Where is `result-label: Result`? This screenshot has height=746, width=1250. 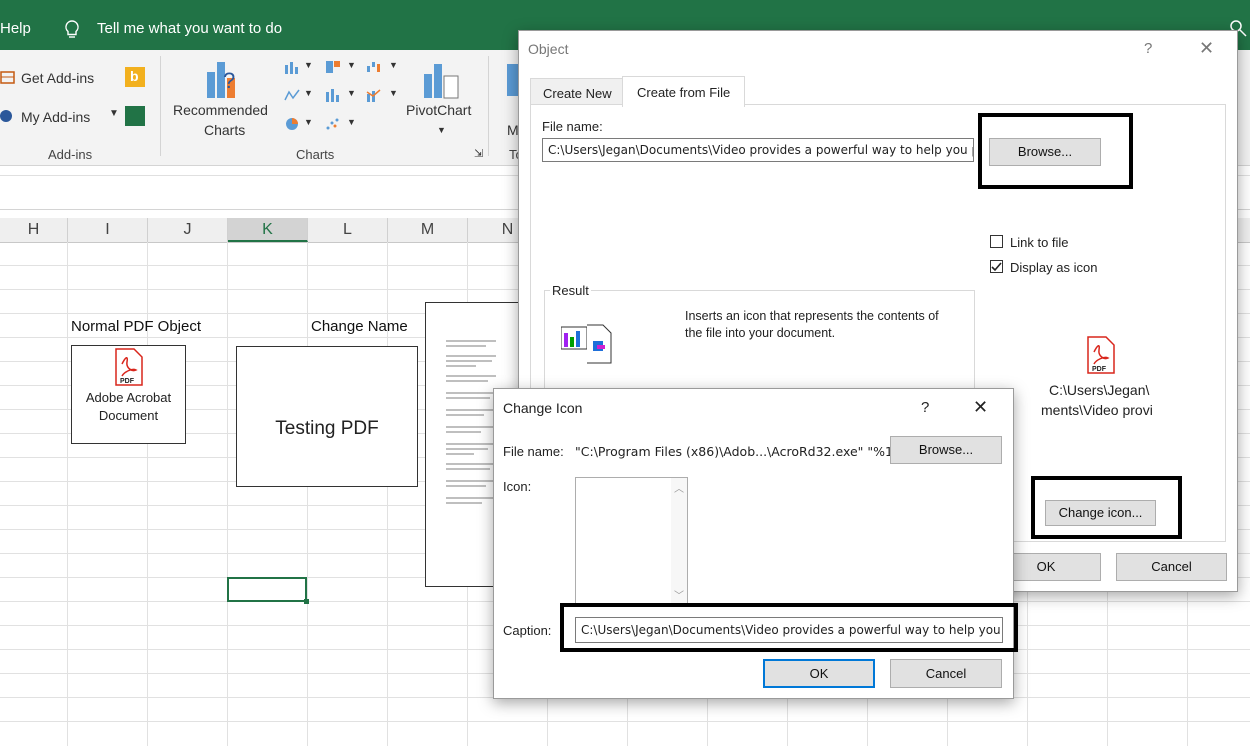 result-label: Result is located at coordinates (570, 290).